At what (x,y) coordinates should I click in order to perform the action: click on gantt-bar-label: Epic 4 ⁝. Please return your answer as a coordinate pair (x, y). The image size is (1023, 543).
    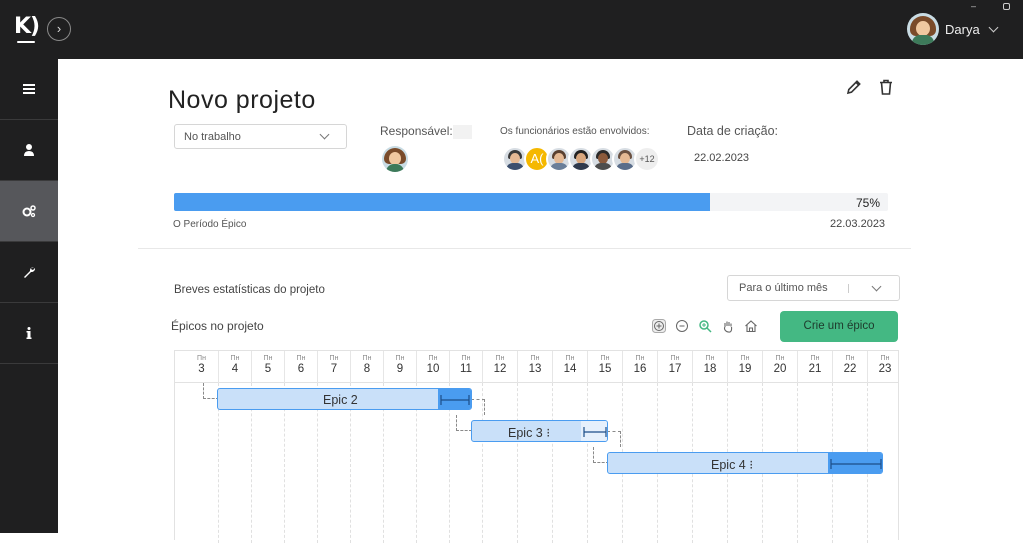
    Looking at the image, I should click on (732, 465).